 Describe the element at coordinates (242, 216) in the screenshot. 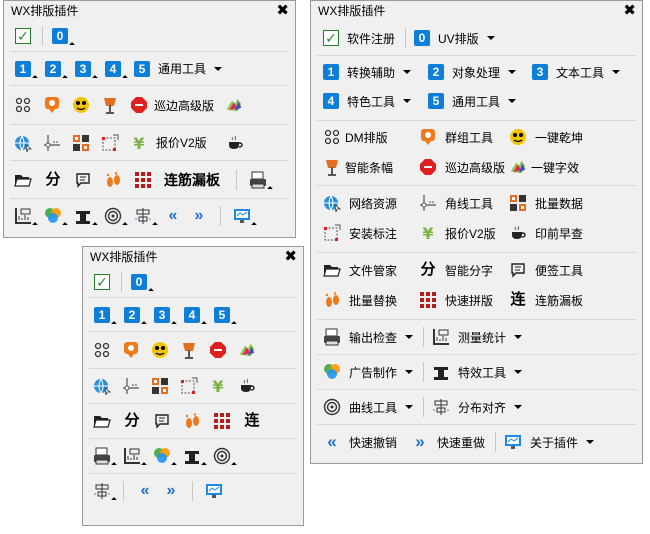

I see `about-plugin-button` at that location.